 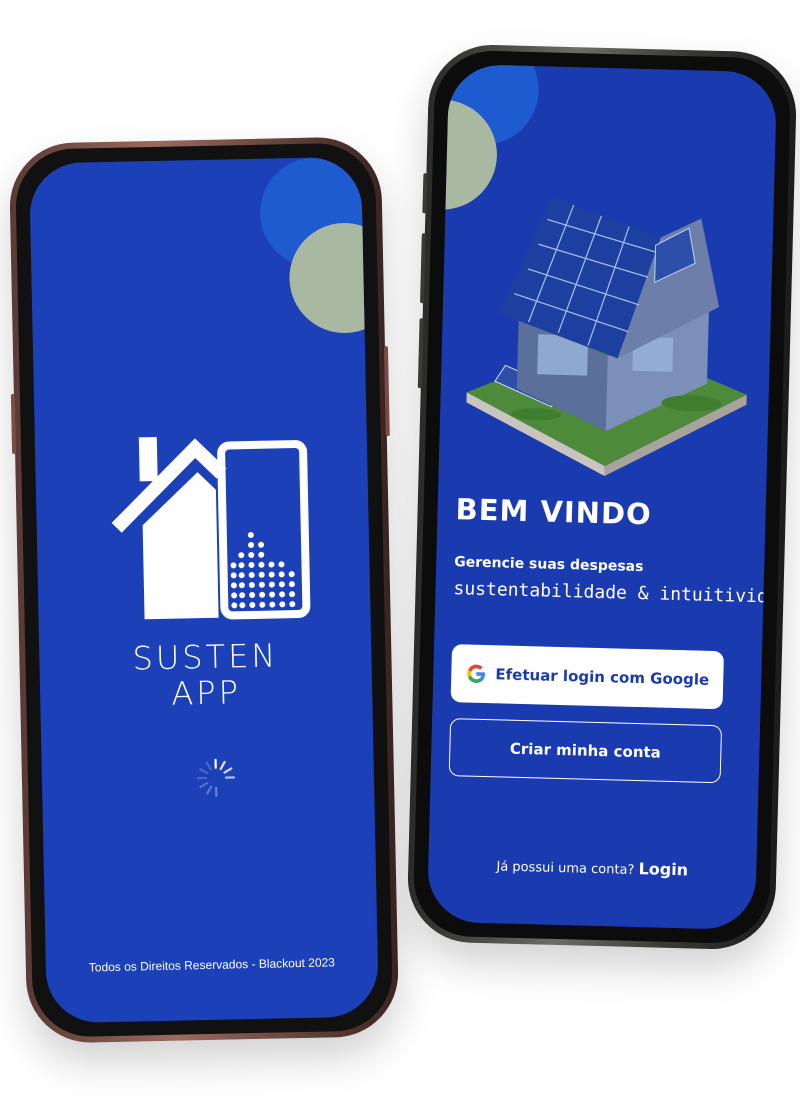 I want to click on create-account-button: Criar minha conta, so click(x=585, y=751).